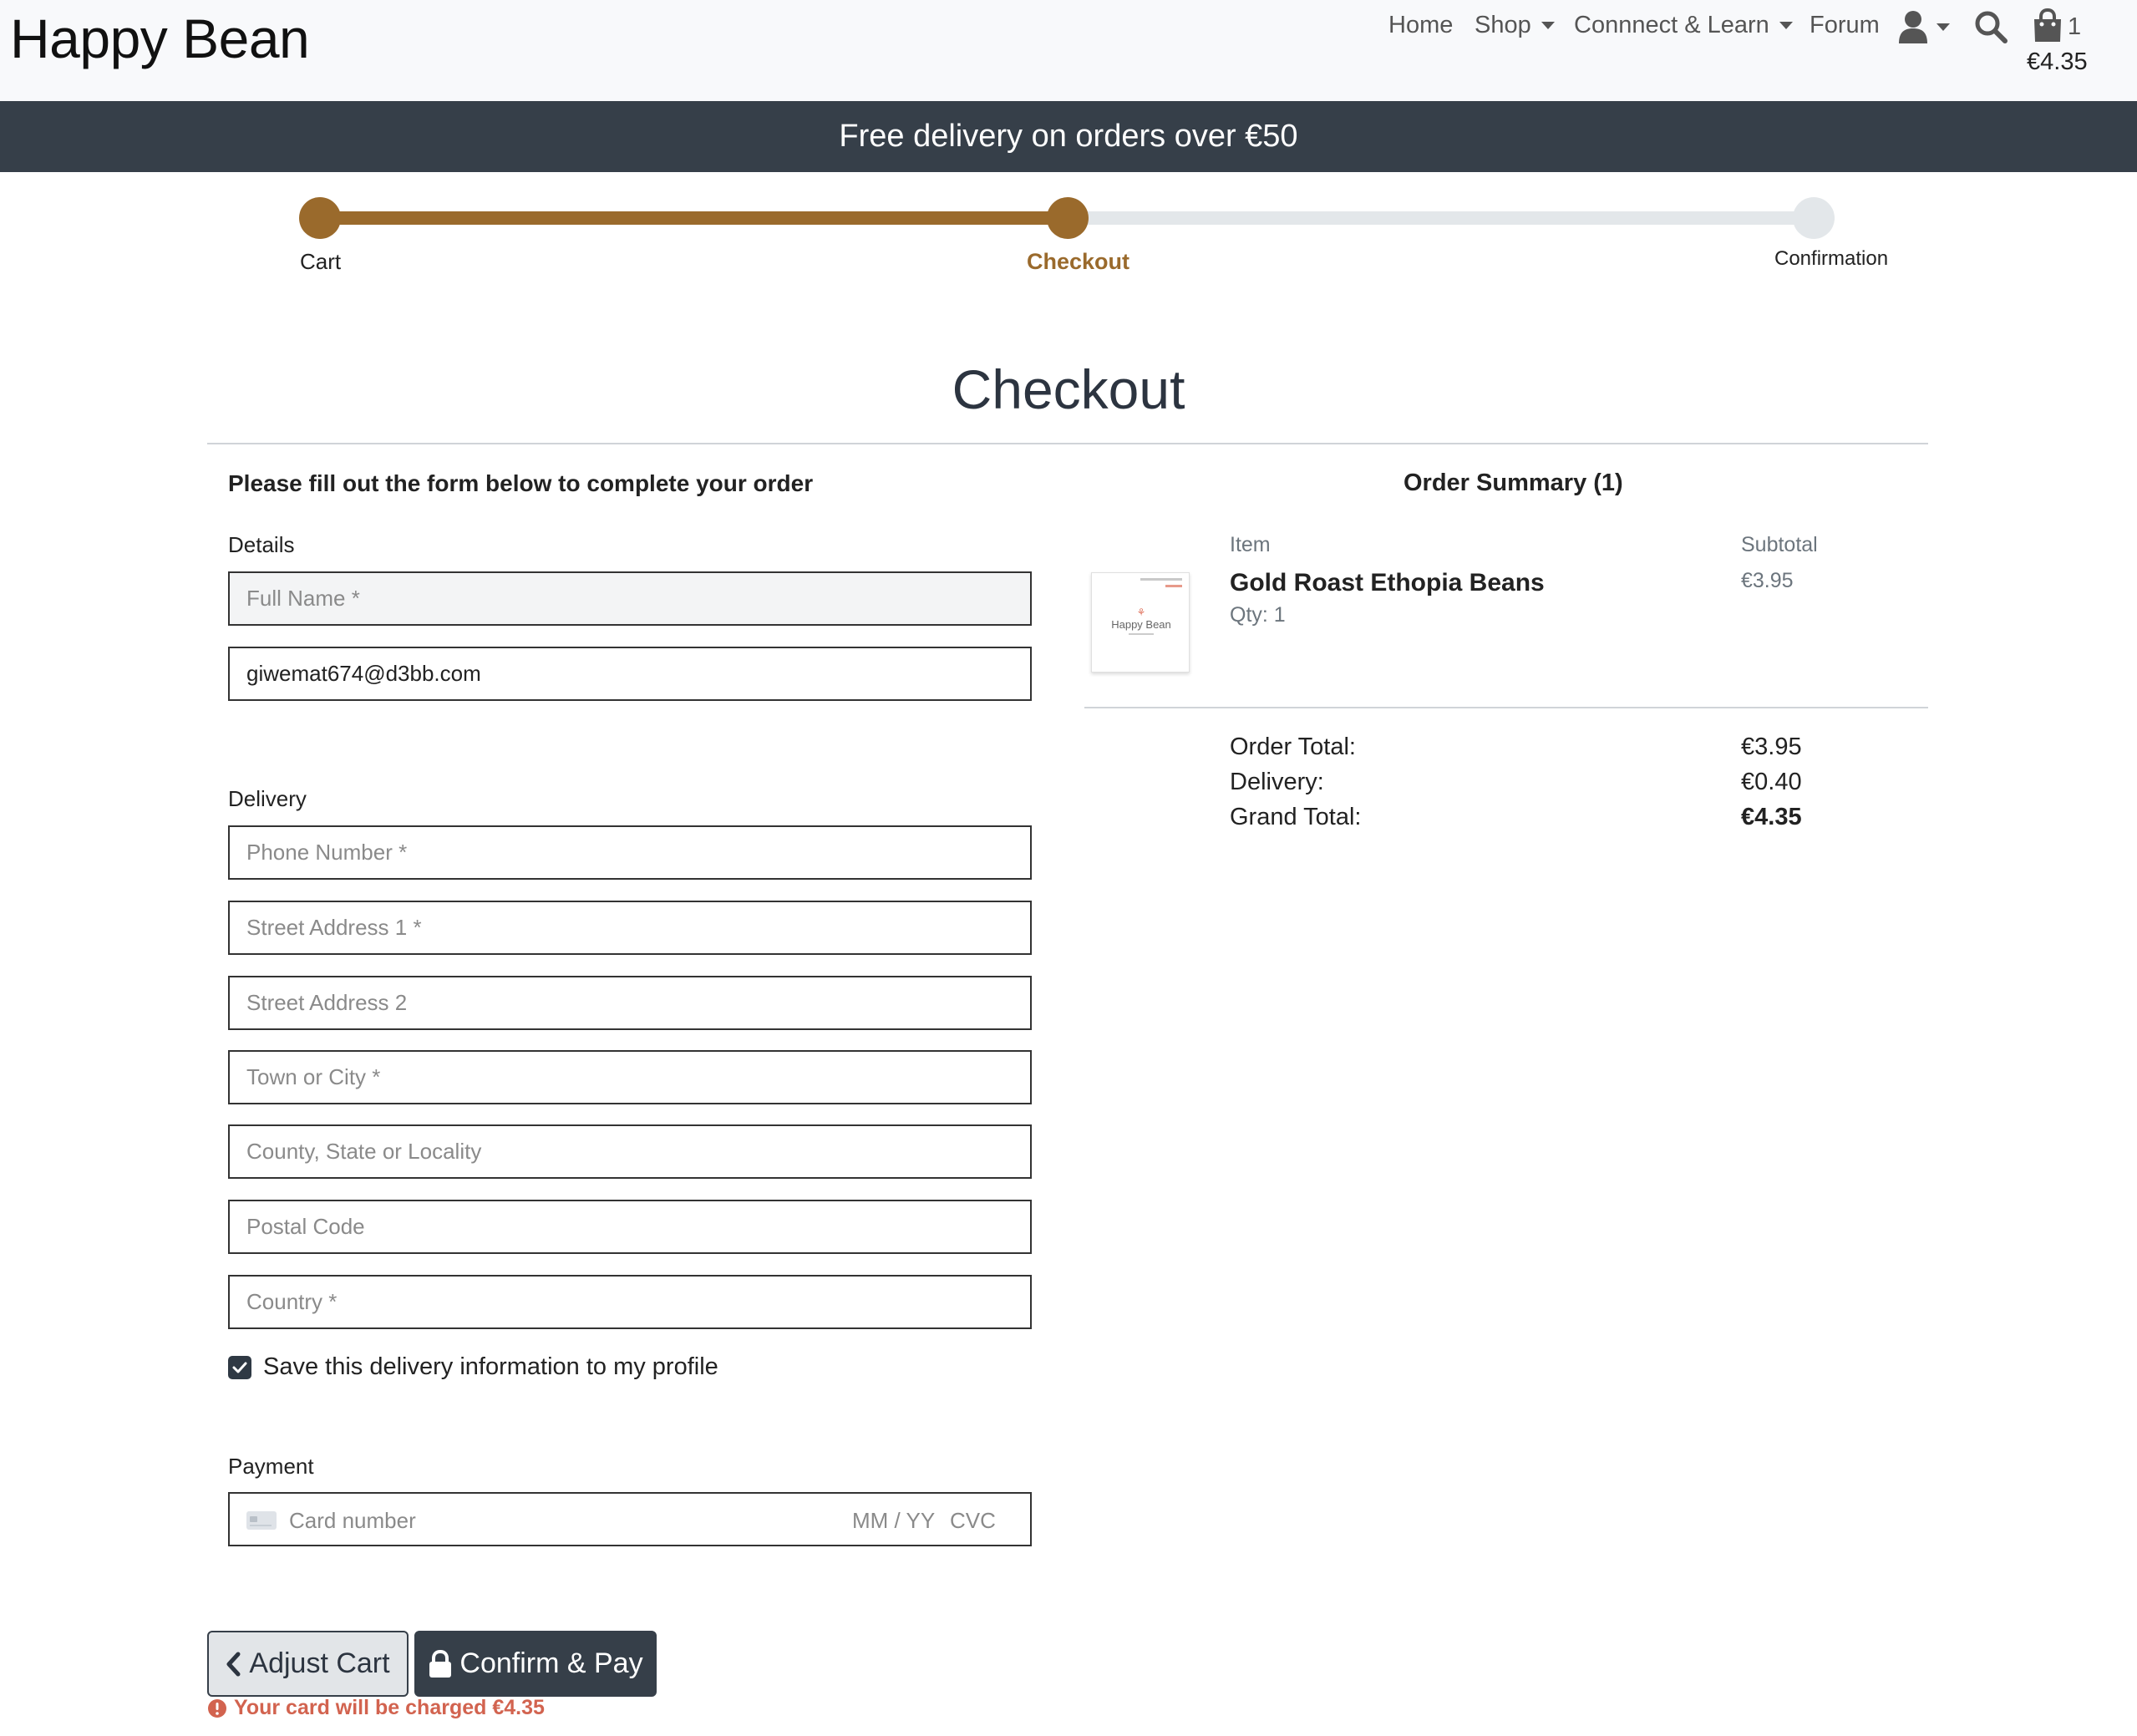 The width and height of the screenshot is (2137, 1736). I want to click on summary-col-item: Item, so click(1251, 544).